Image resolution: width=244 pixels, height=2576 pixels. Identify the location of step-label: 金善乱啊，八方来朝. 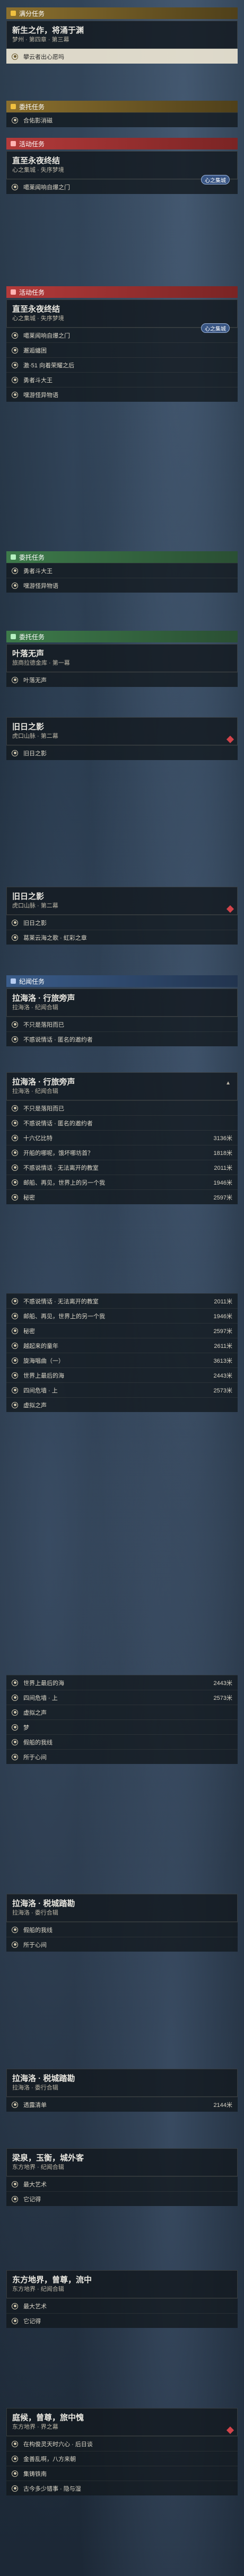
(50, 2459).